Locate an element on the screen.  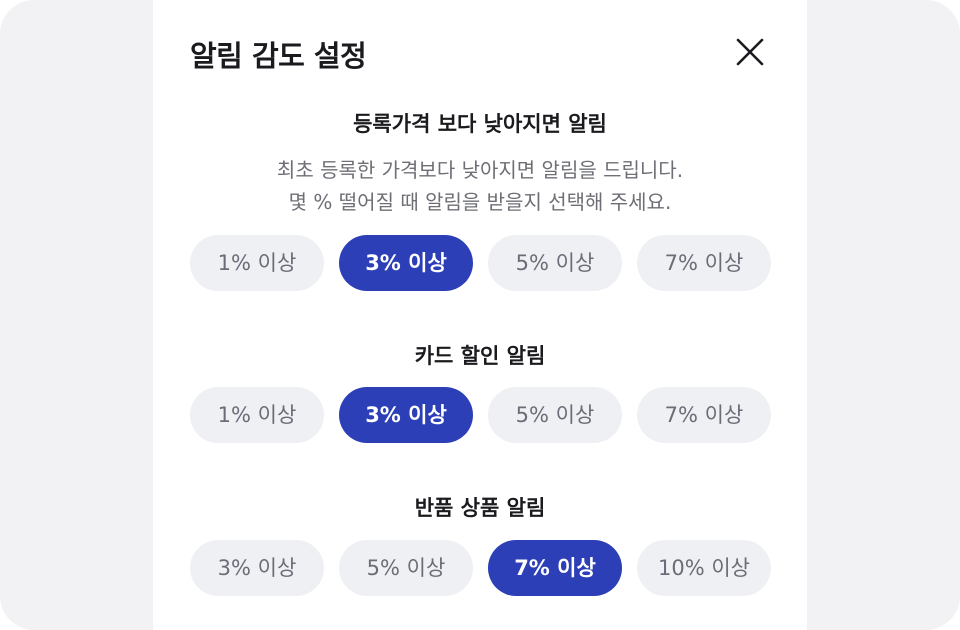
option-chip-selected: 7% 이상 is located at coordinates (555, 568).